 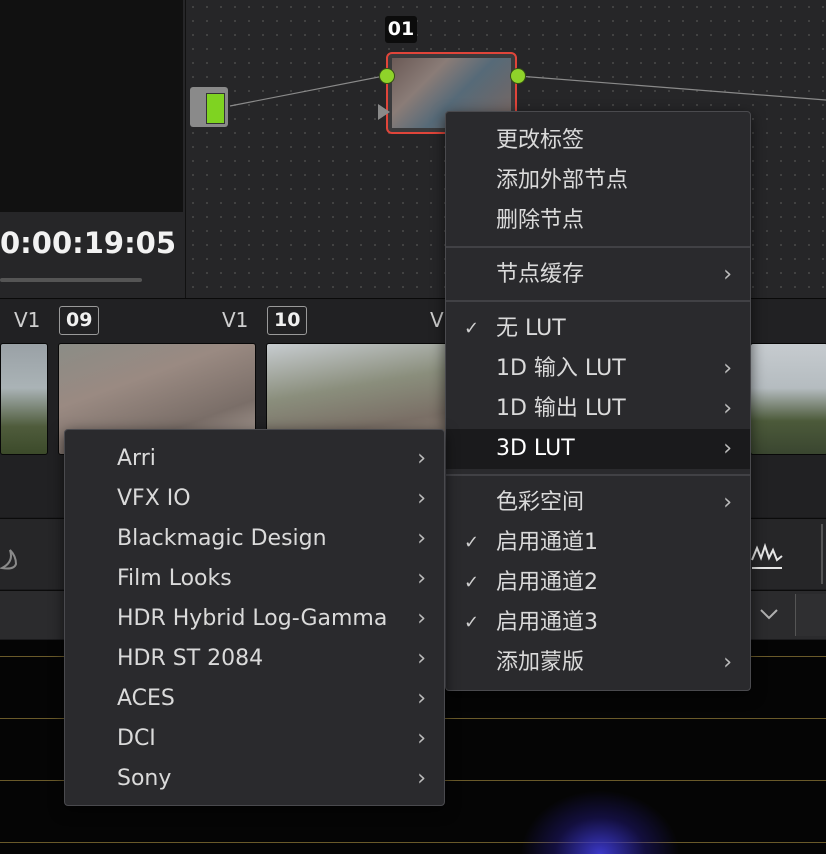 What do you see at coordinates (413, 842) in the screenshot?
I see `scope-gridline` at bounding box center [413, 842].